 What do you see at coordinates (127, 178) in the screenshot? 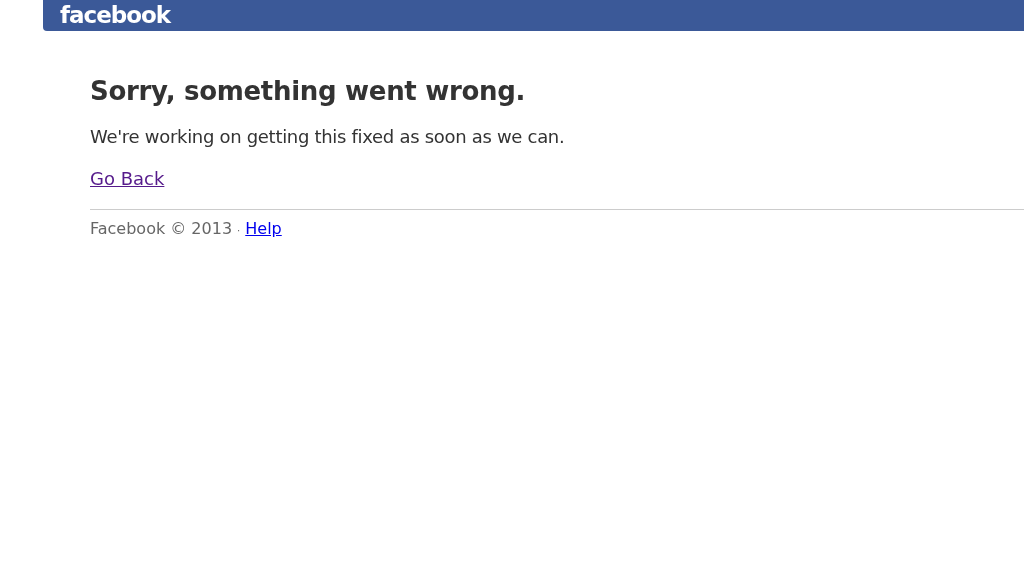
I see `go-back-link: Go Back` at bounding box center [127, 178].